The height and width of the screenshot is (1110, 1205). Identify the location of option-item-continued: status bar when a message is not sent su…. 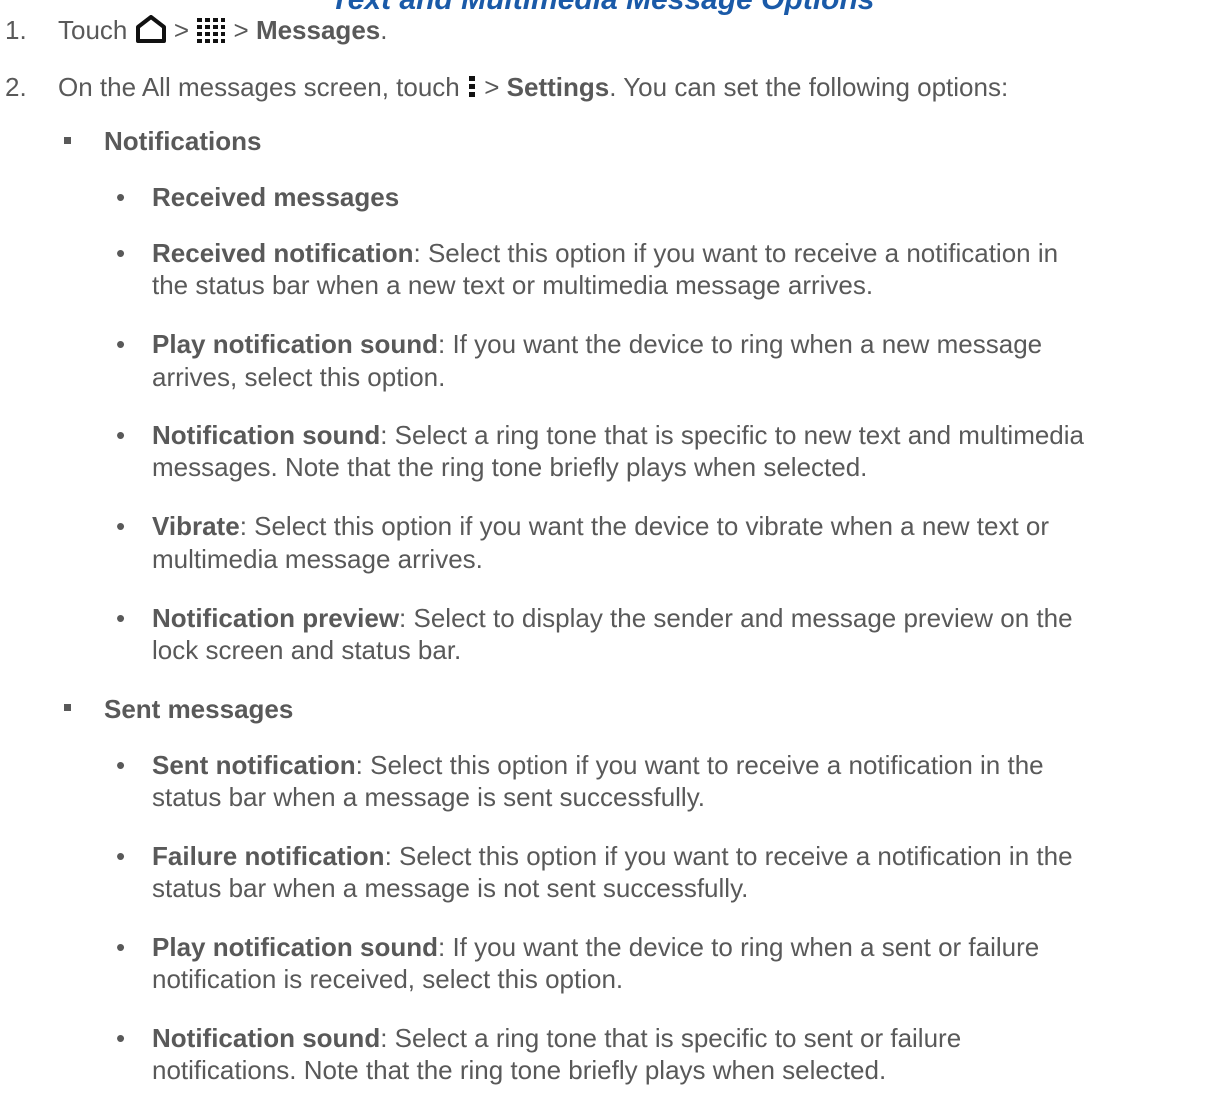
(450, 888).